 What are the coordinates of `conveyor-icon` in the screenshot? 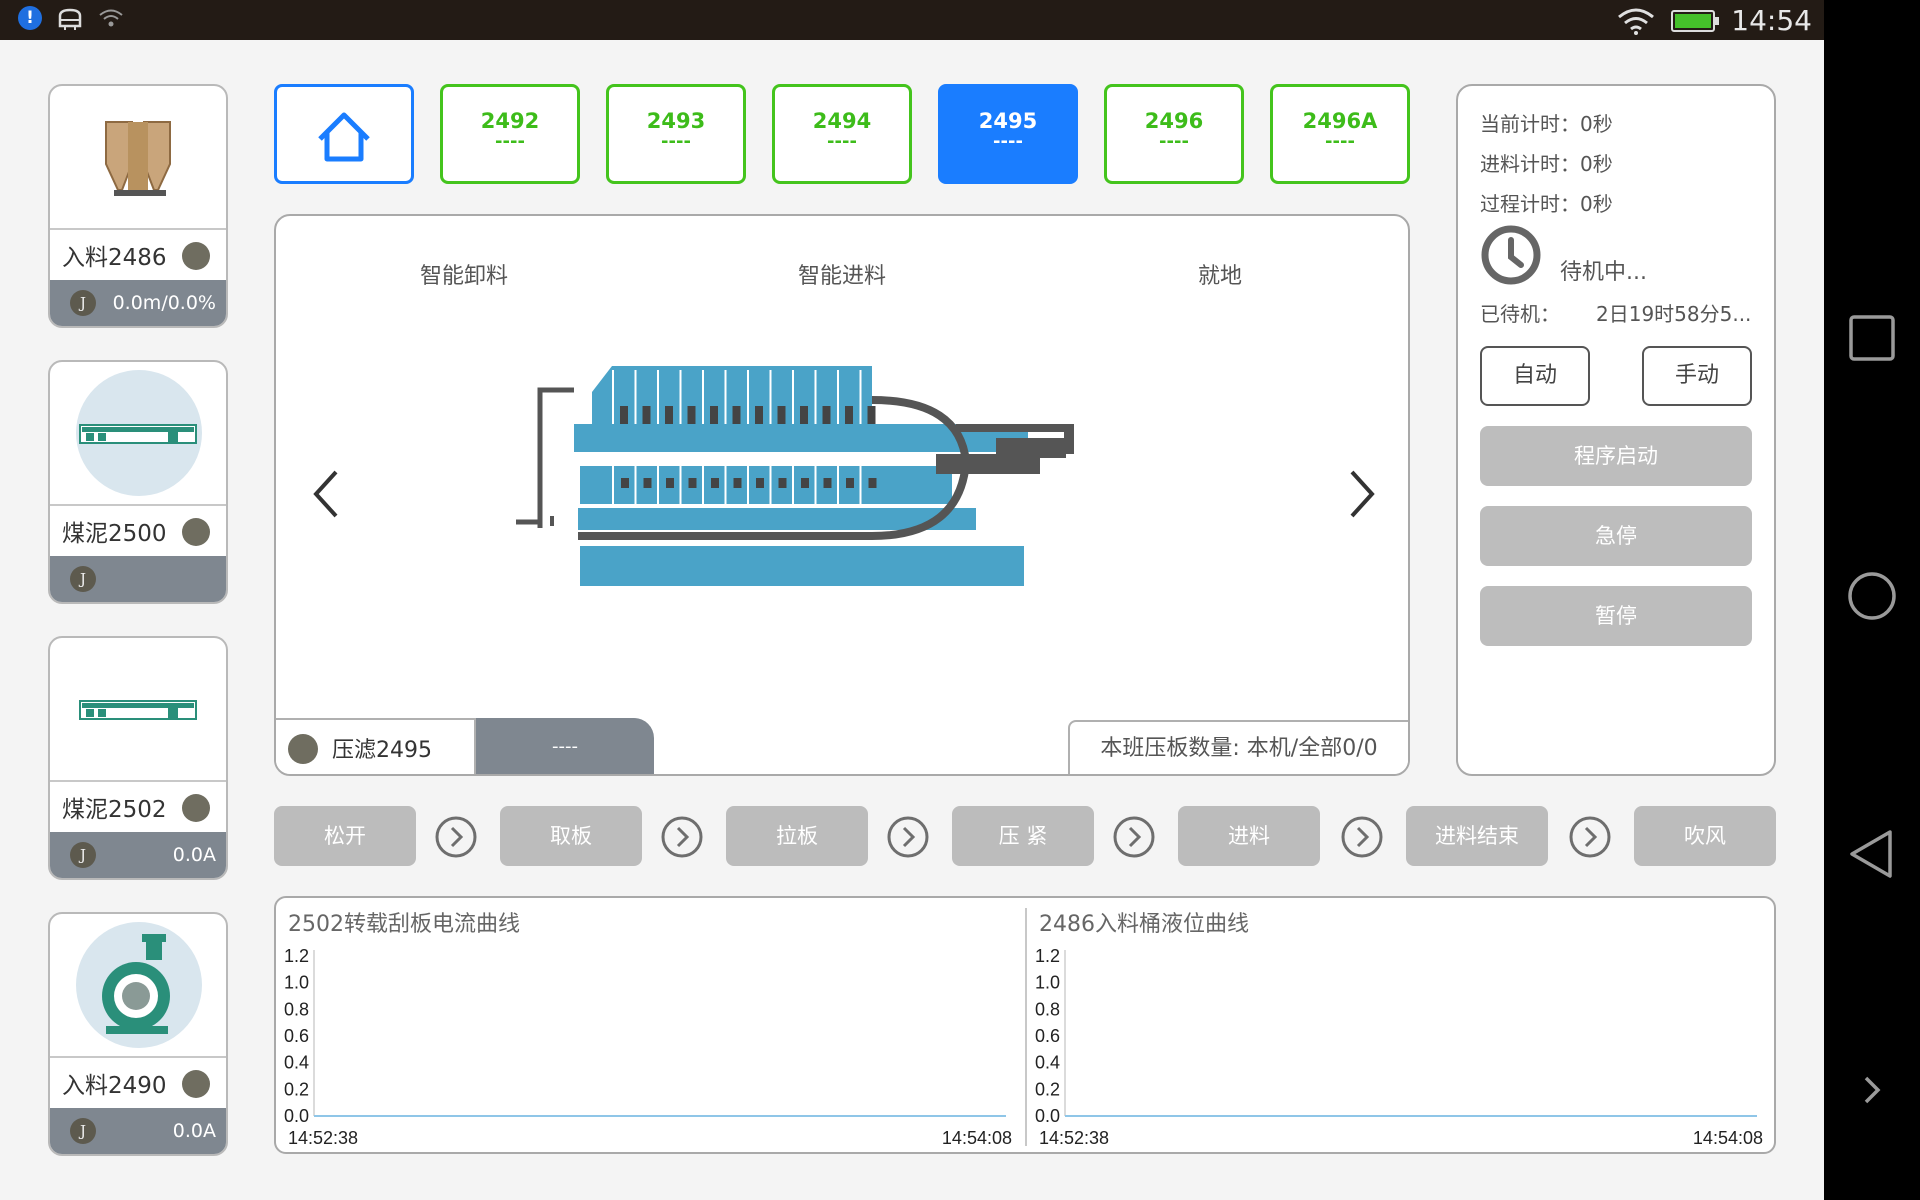 It's located at (138, 434).